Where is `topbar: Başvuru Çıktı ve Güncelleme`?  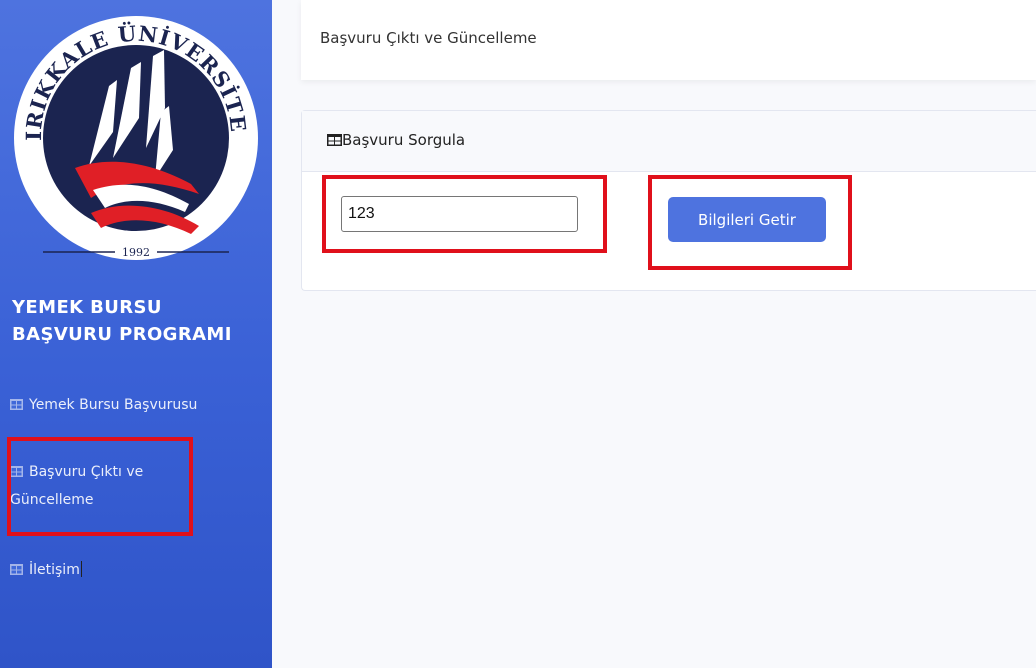
topbar: Başvuru Çıktı ve Güncelleme is located at coordinates (668, 40).